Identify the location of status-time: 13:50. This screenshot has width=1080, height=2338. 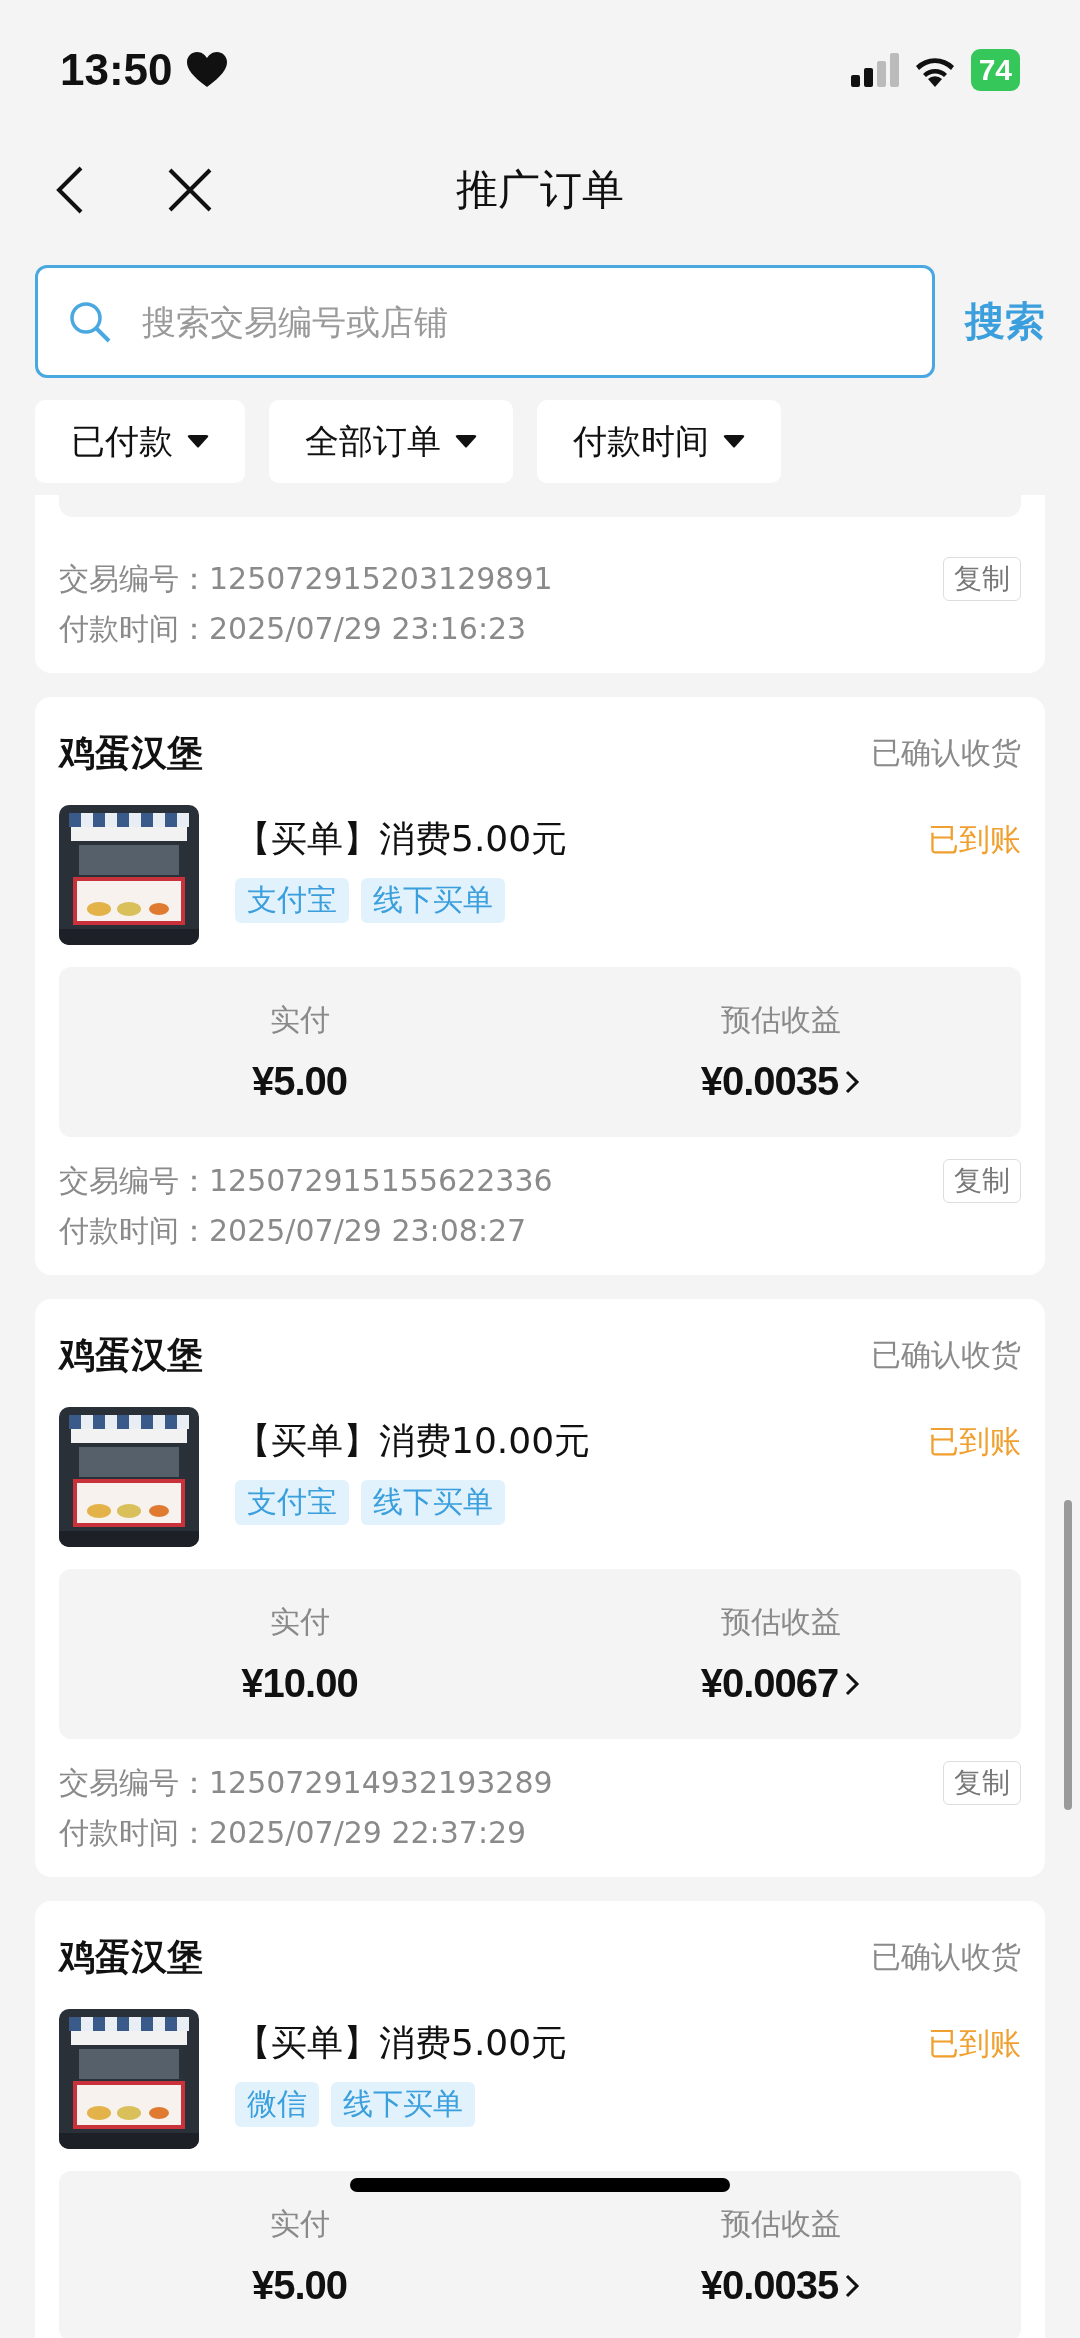
(116, 70).